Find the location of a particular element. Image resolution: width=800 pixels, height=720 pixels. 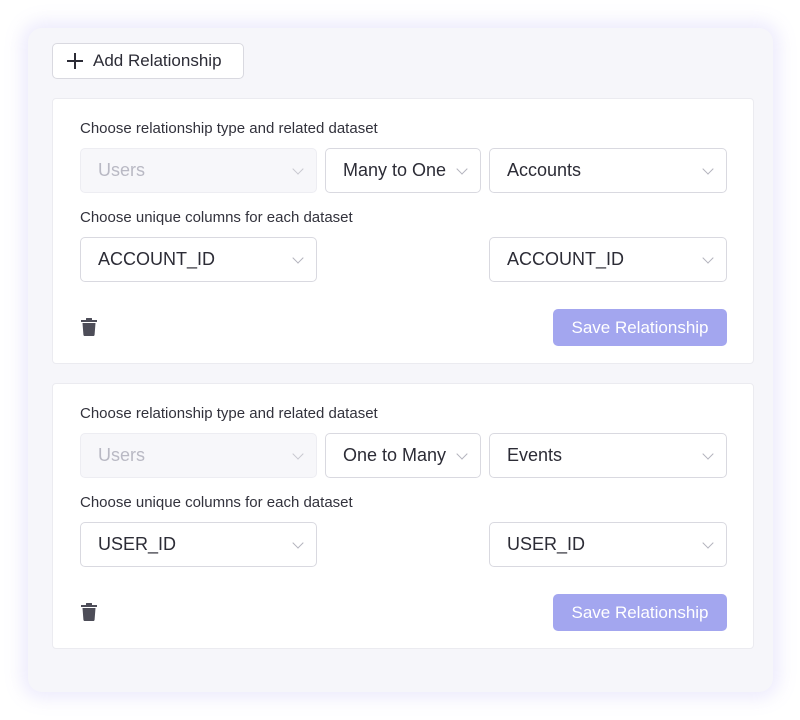

plus-icon is located at coordinates (75, 61).